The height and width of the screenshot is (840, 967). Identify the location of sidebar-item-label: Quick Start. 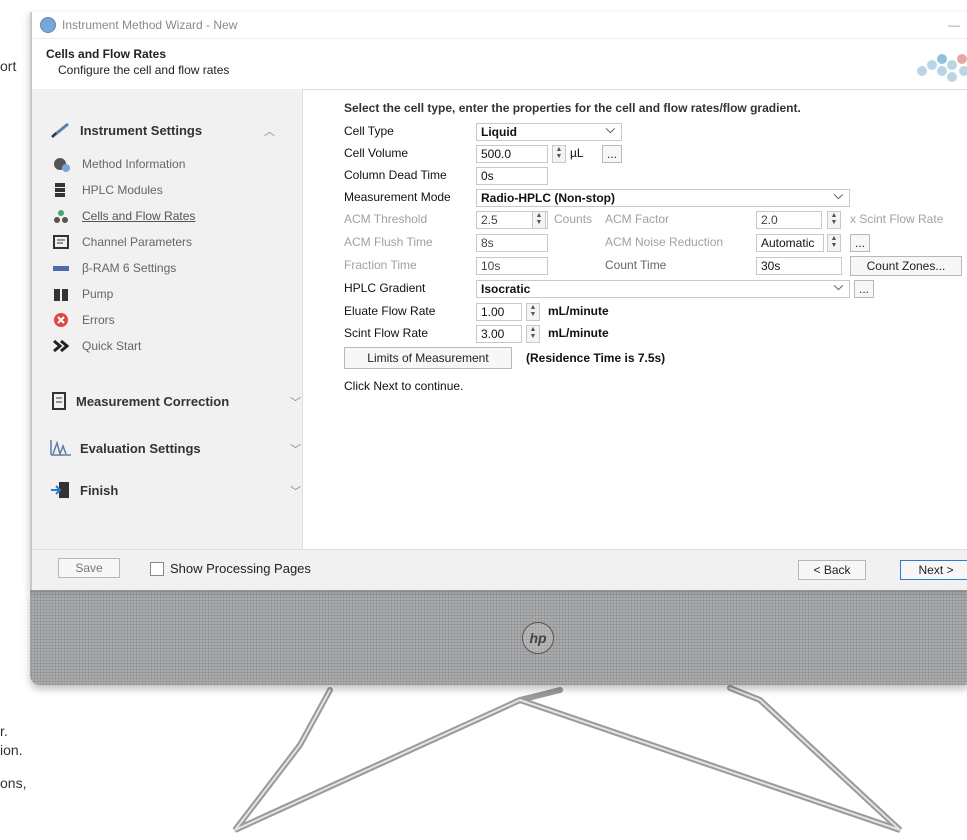
(112, 346).